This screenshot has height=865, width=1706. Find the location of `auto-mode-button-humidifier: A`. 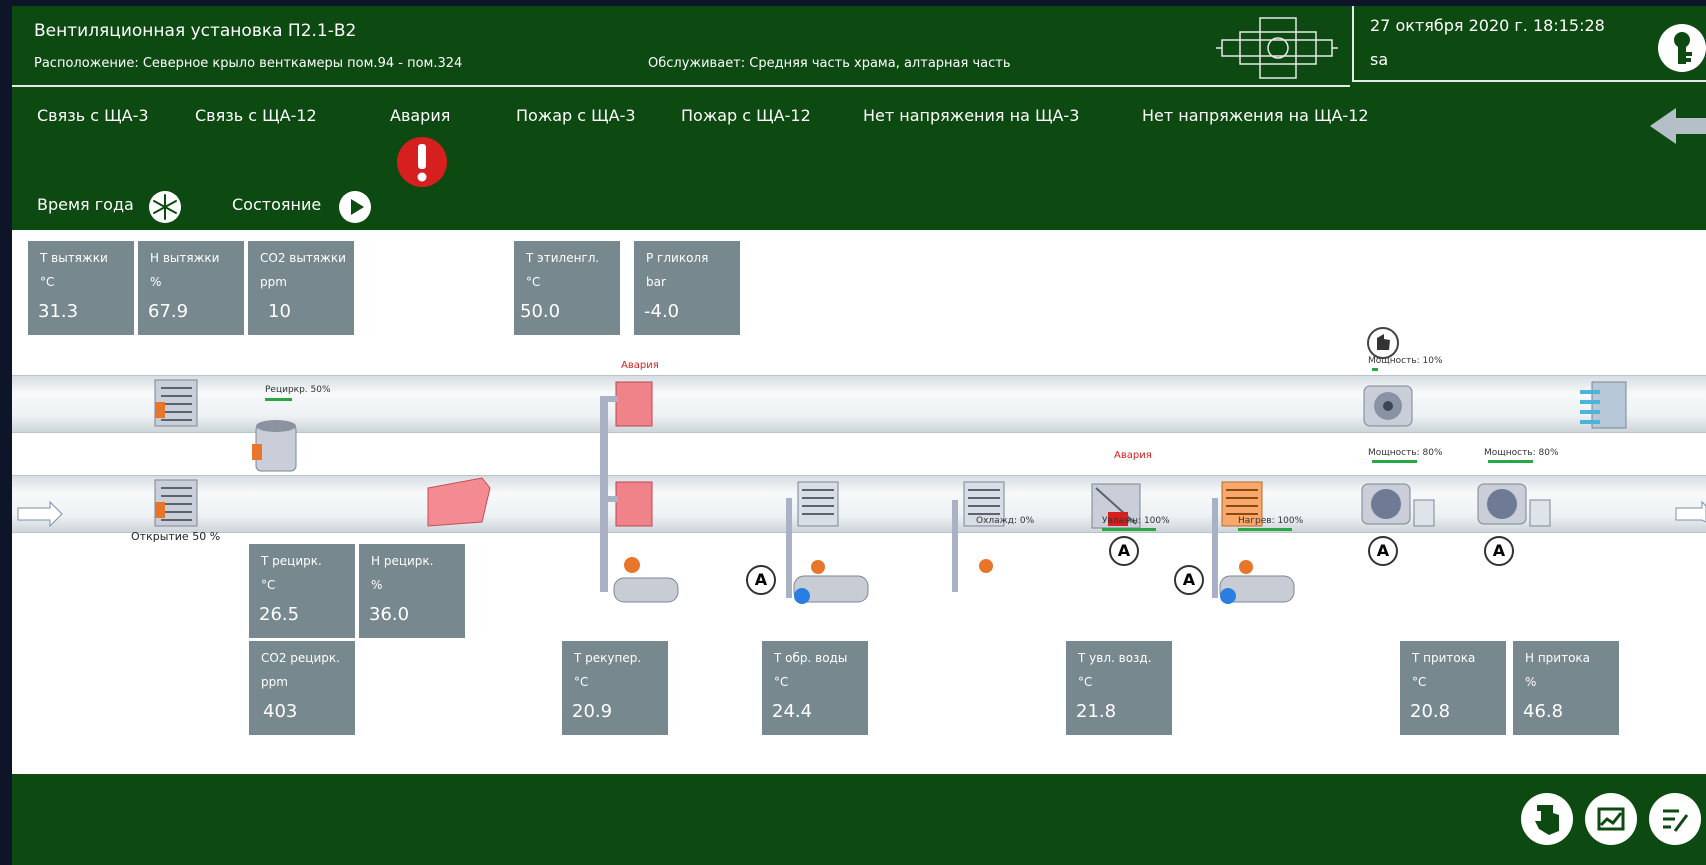

auto-mode-button-humidifier: A is located at coordinates (1124, 551).